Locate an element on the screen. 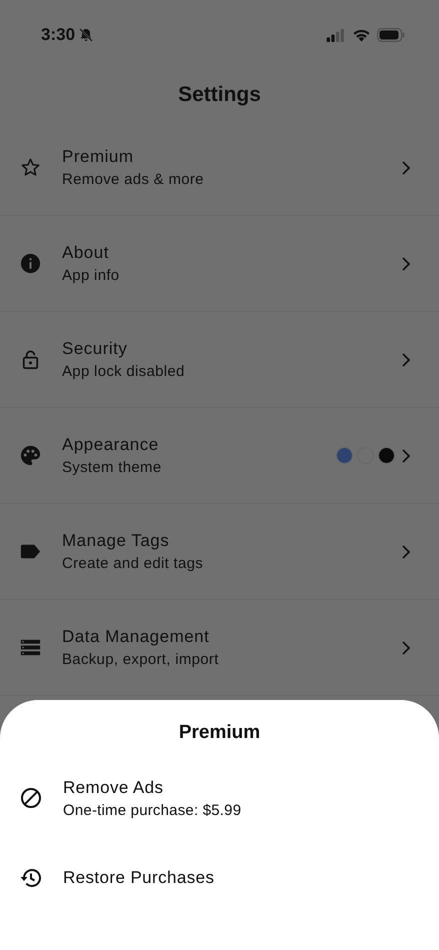 Image resolution: width=439 pixels, height=950 pixels. option-subtitle: One-time purchase: $5.99 is located at coordinates (152, 810).